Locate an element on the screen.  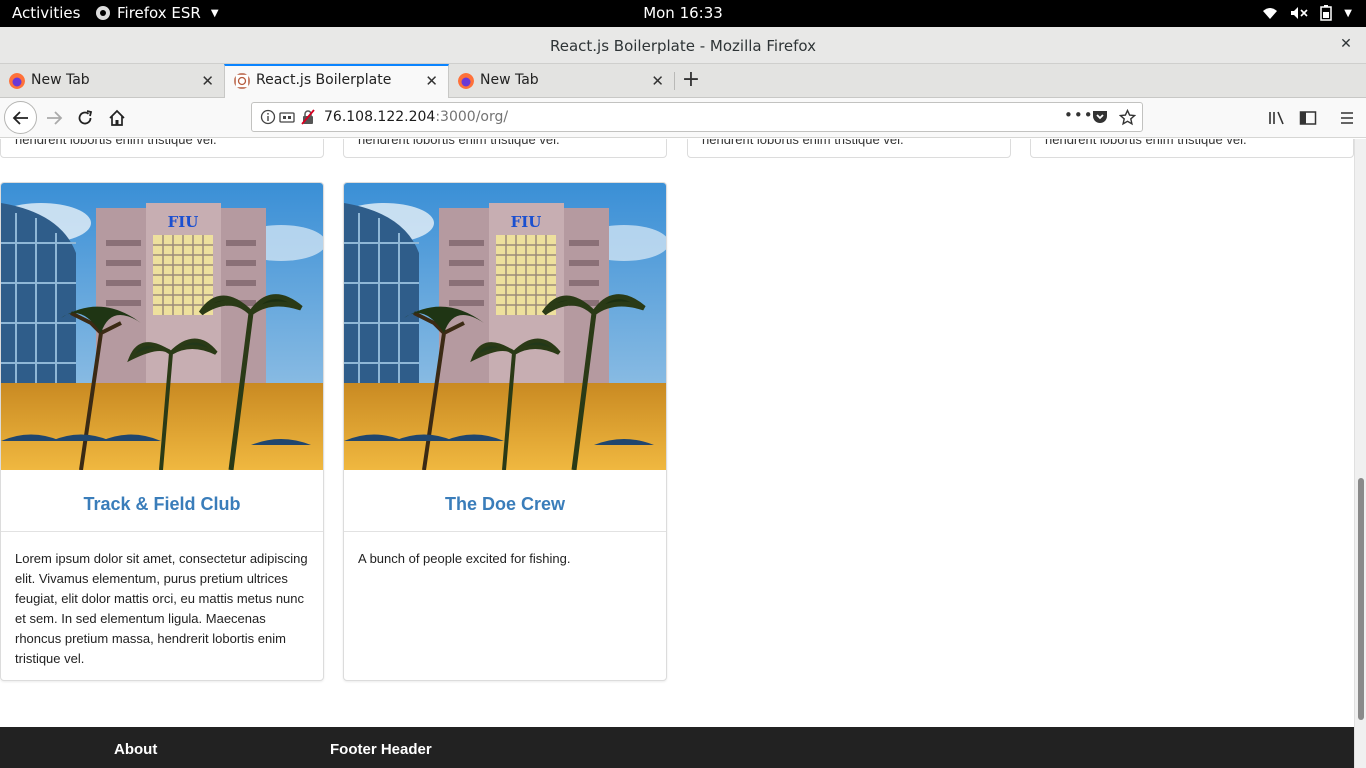
clock: Mon 16:33 is located at coordinates (683, 13).